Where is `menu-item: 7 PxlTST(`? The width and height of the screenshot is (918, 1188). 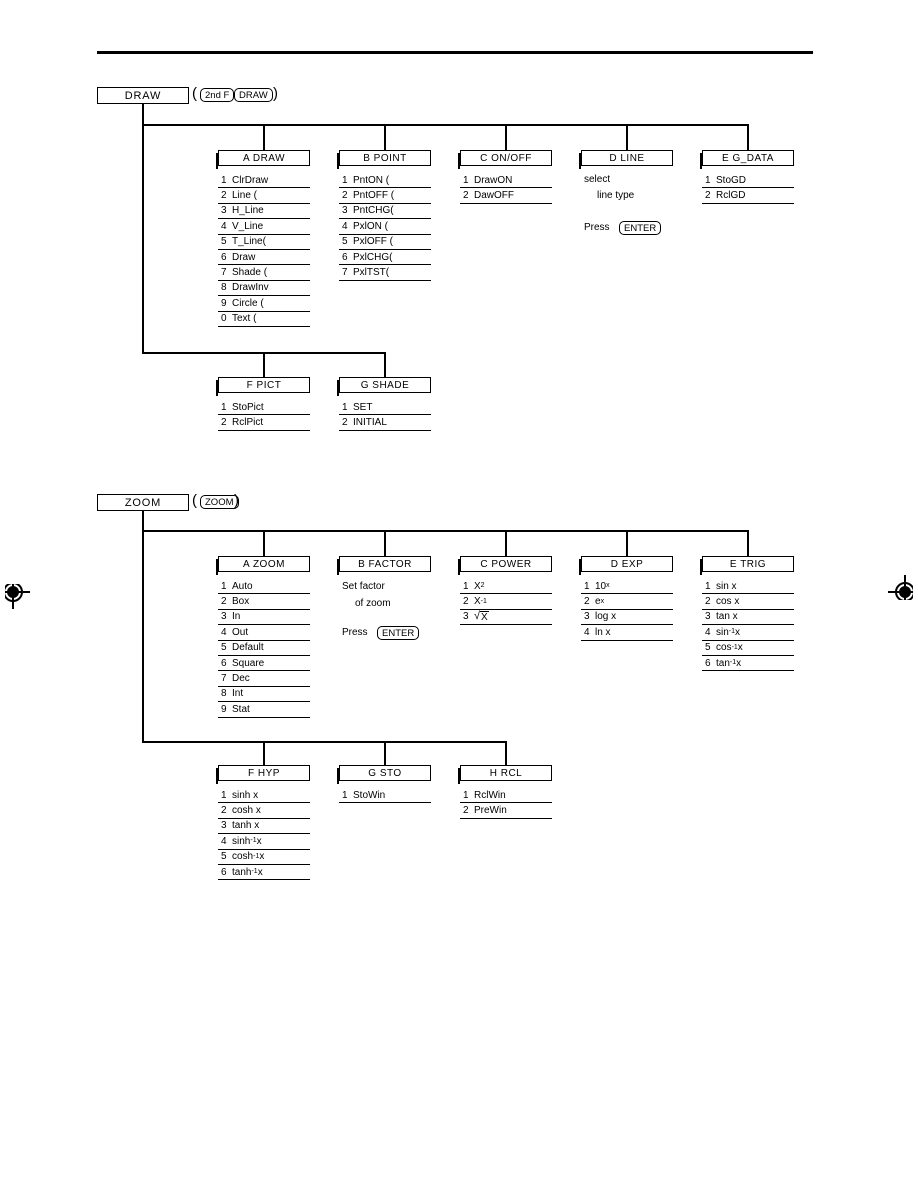 menu-item: 7 PxlTST( is located at coordinates (385, 273).